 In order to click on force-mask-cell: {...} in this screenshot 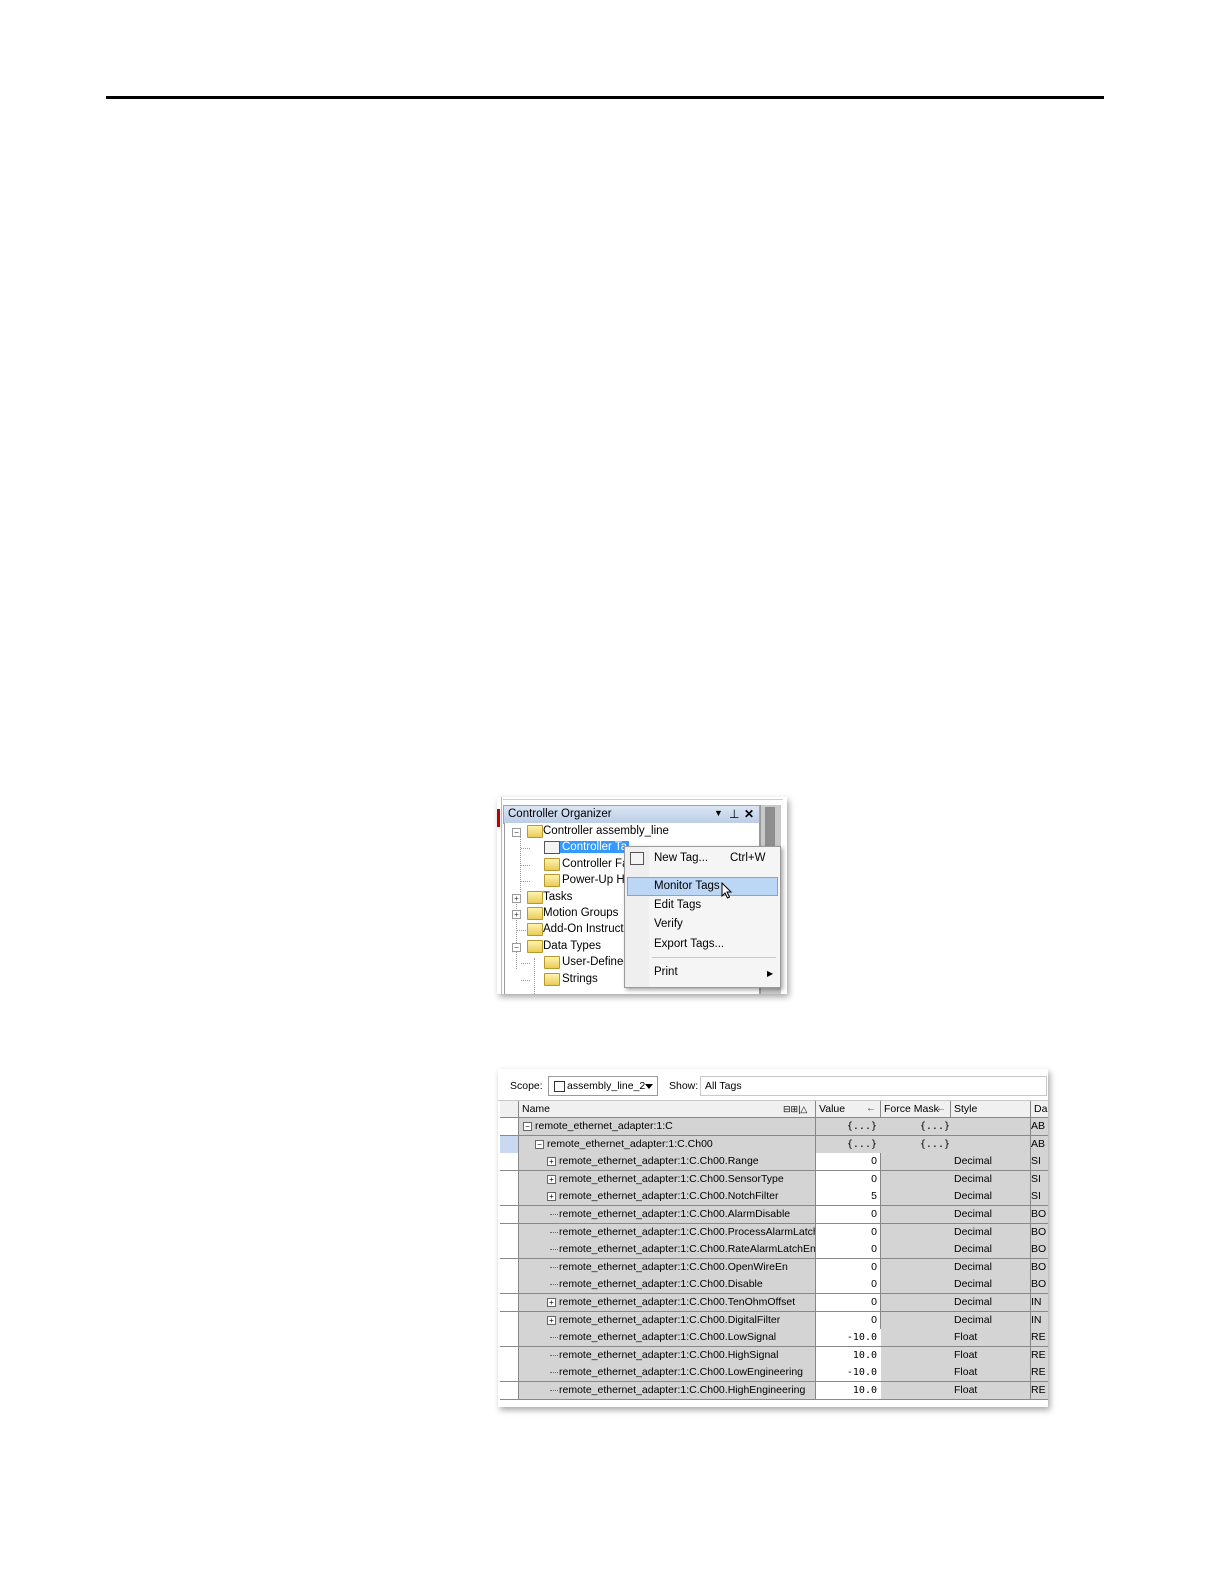, I will do `click(918, 1144)`.